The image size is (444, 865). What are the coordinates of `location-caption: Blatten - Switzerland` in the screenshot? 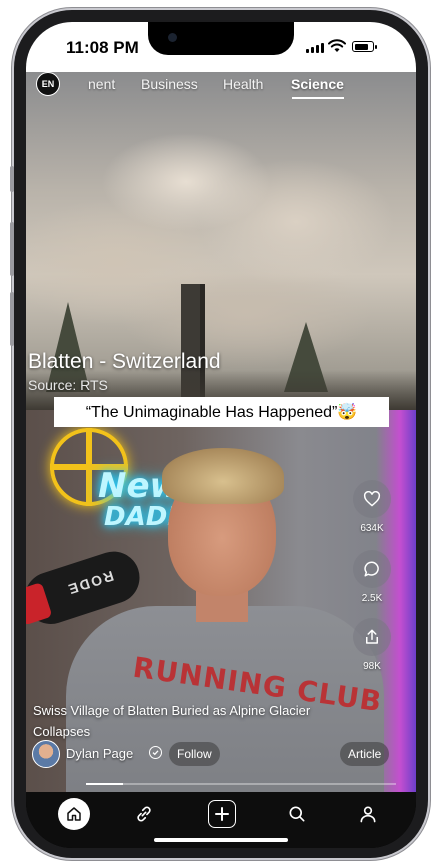 It's located at (124, 361).